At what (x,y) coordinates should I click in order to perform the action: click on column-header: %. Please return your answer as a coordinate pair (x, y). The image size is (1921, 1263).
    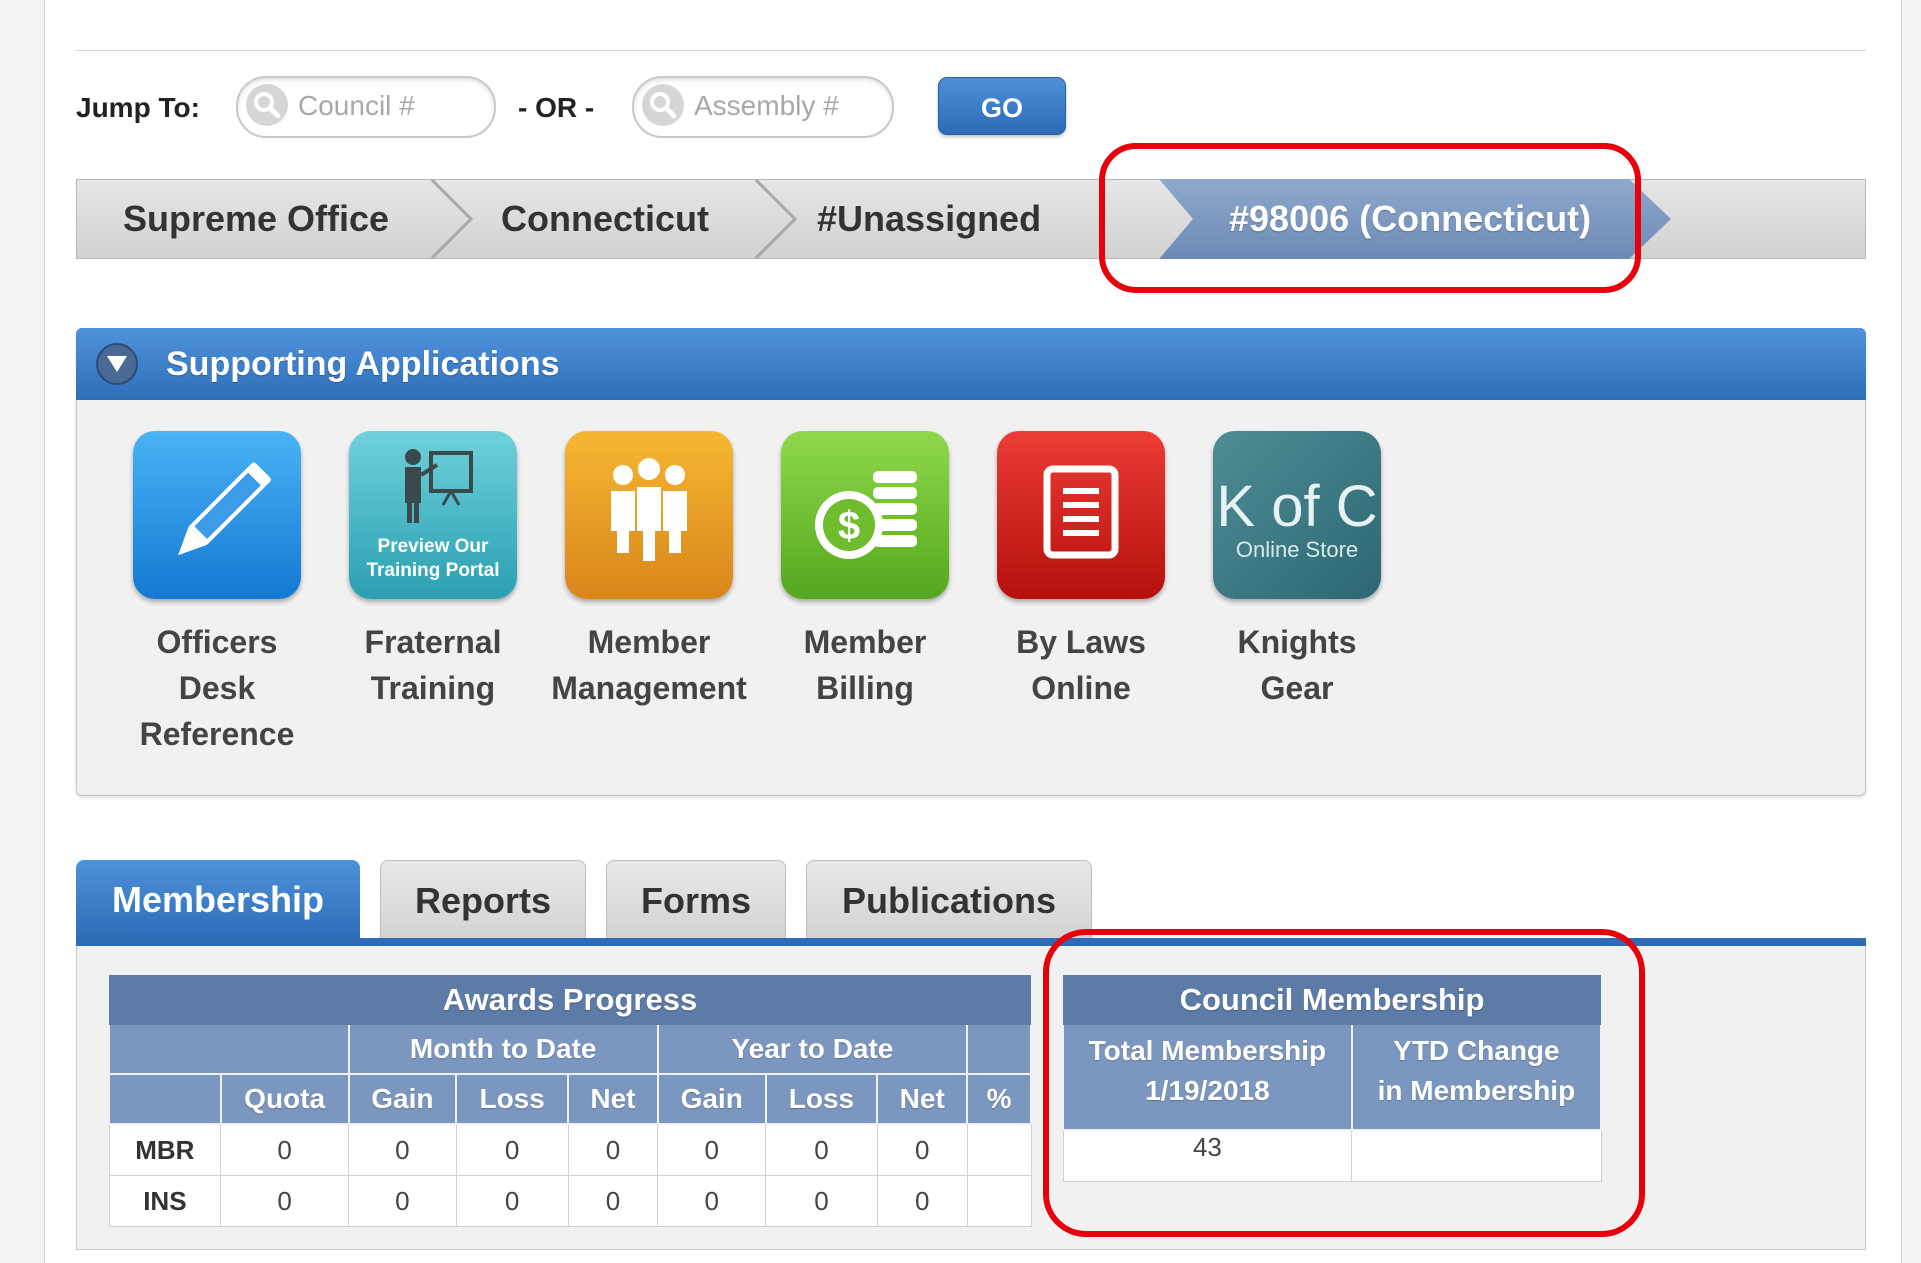
    Looking at the image, I should click on (999, 1099).